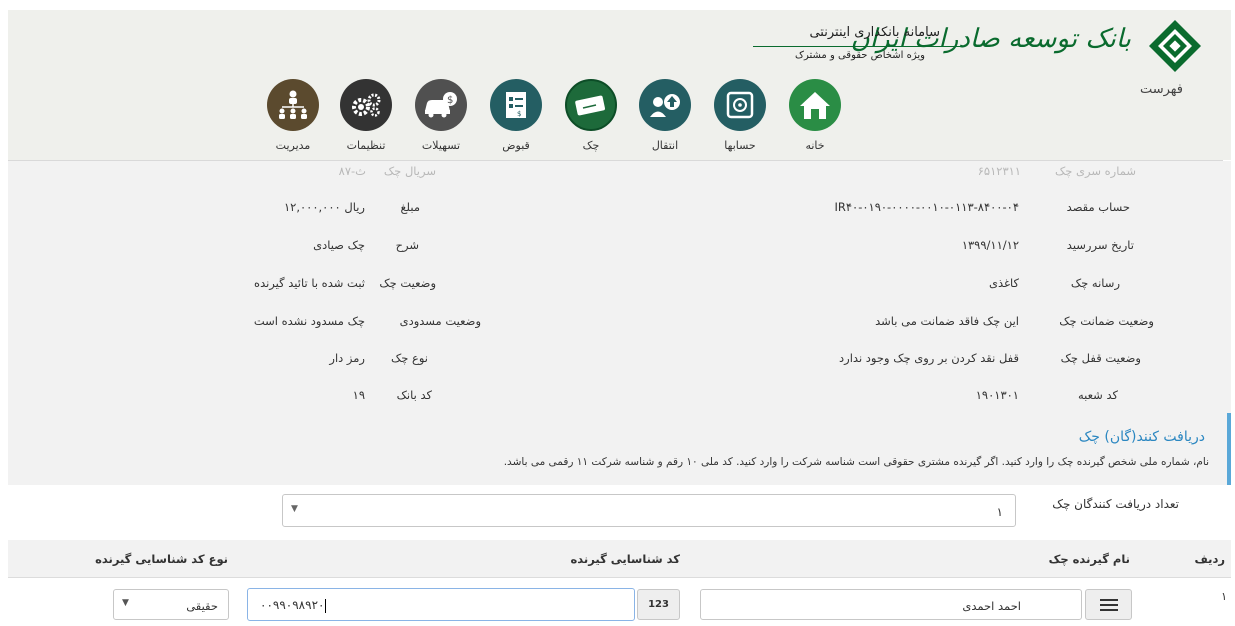 The image size is (1235, 626). What do you see at coordinates (740, 105) in the screenshot?
I see `safe-icon` at bounding box center [740, 105].